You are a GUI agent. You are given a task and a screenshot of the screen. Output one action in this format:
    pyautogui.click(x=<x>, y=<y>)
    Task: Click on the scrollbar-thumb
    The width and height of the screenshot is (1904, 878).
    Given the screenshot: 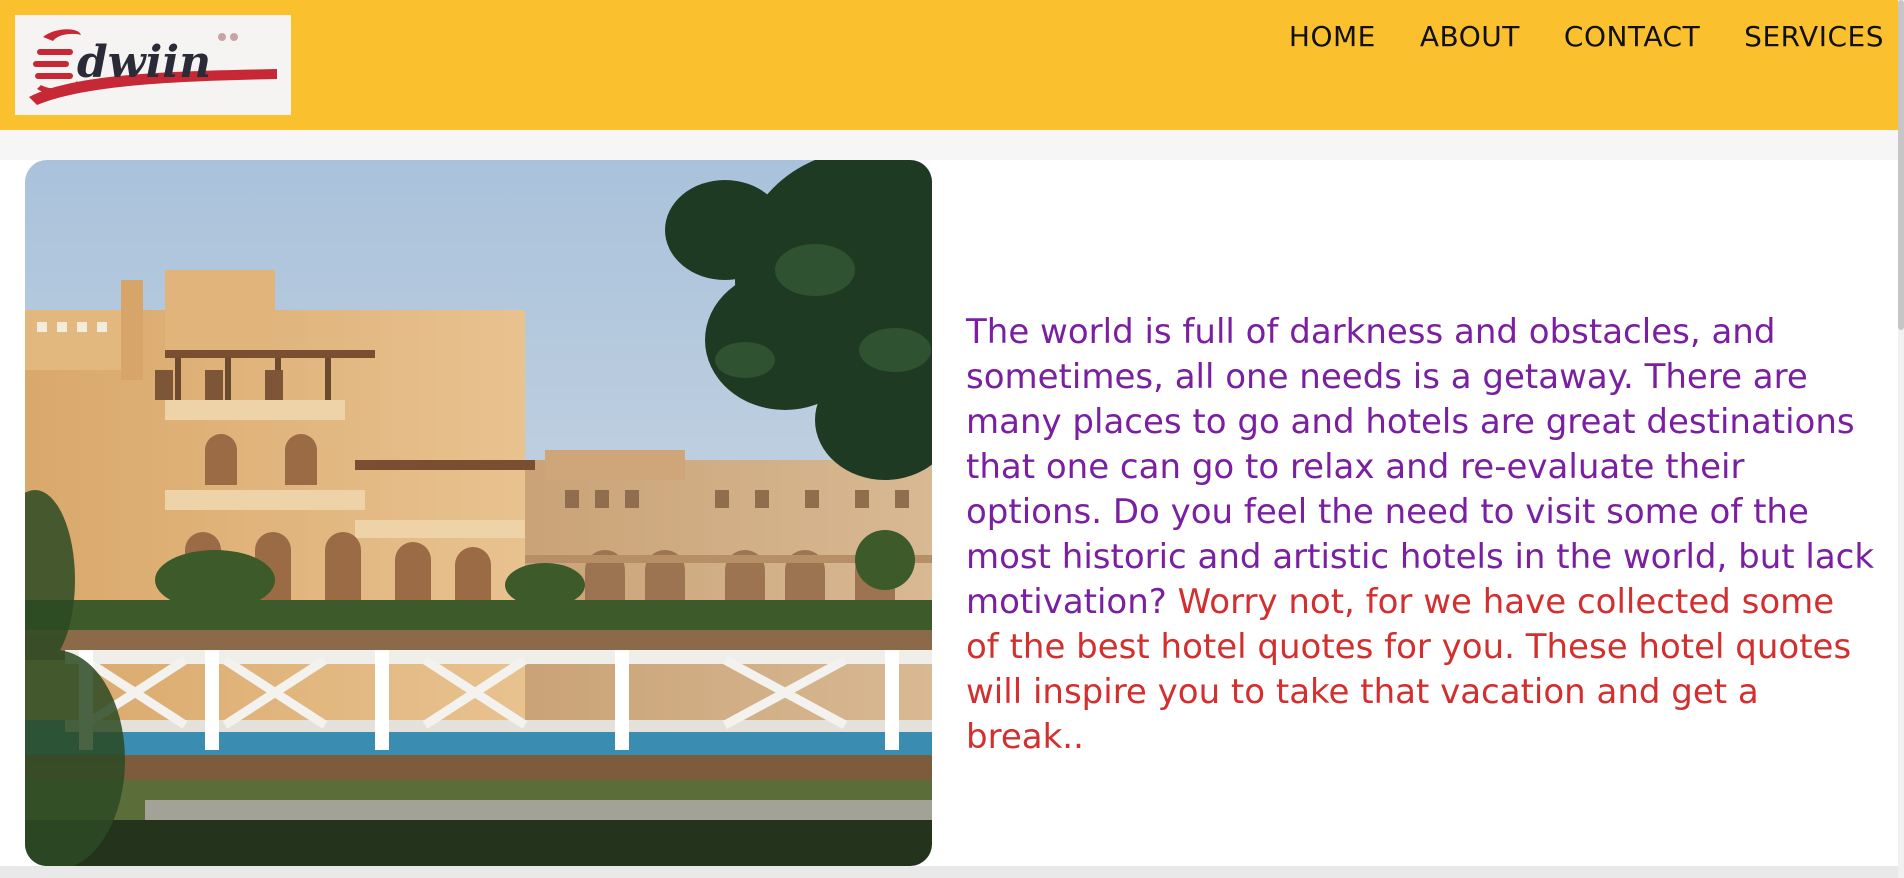 What is the action you would take?
    pyautogui.click(x=1901, y=165)
    